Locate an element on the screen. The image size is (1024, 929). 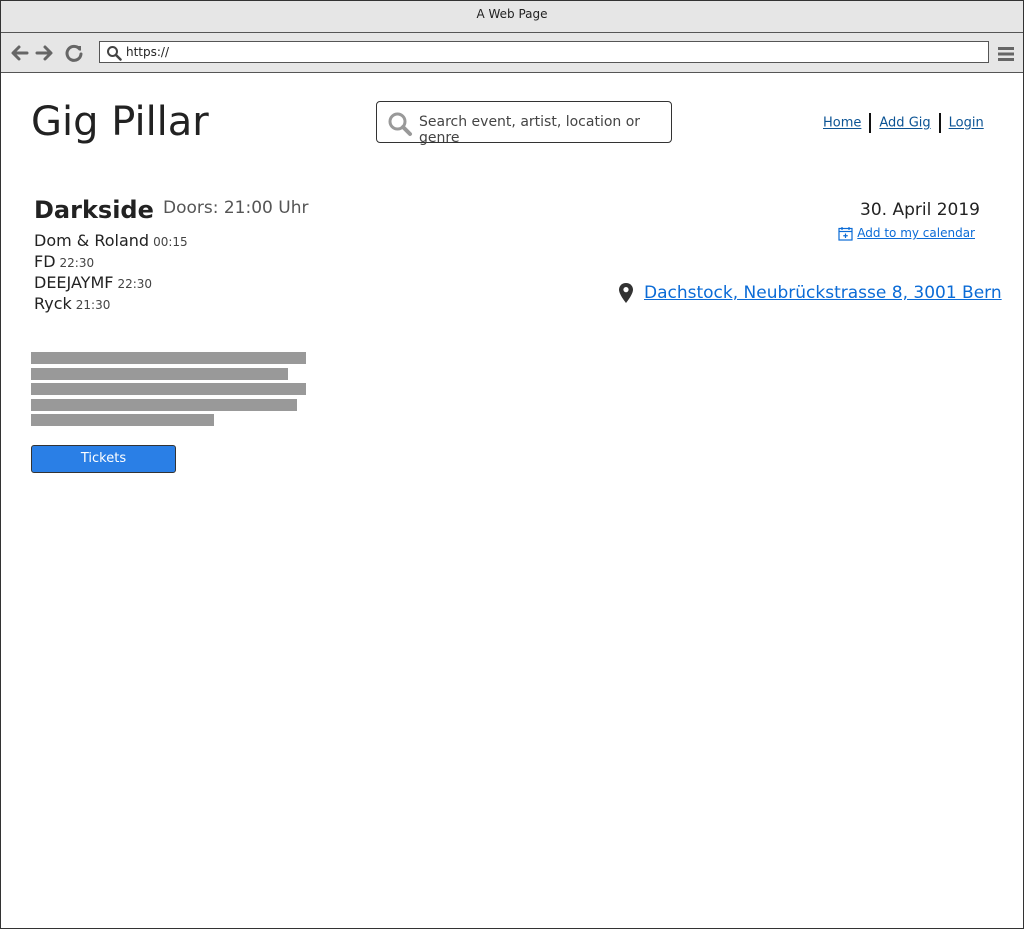
event-location: Dachstock, Neubrückstrasse 8, 3001 Bern is located at coordinates (810, 293).